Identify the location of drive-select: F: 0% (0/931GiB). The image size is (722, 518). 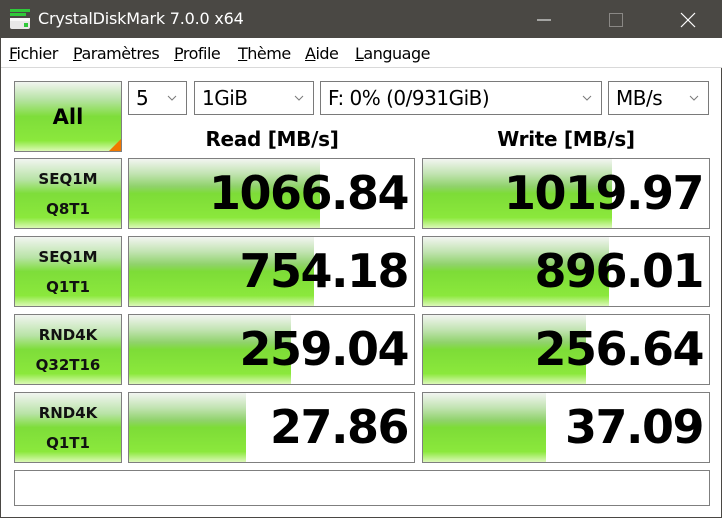
(461, 98).